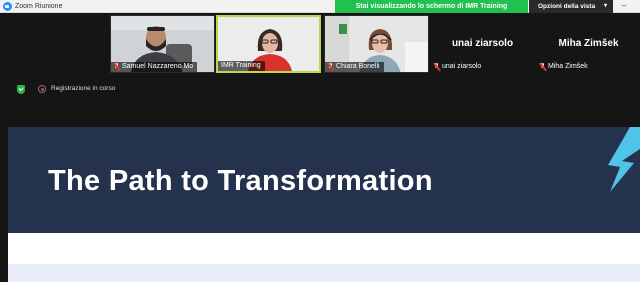  What do you see at coordinates (162, 44) in the screenshot?
I see `participant-tile: Samuel Nazzareno Mo` at bounding box center [162, 44].